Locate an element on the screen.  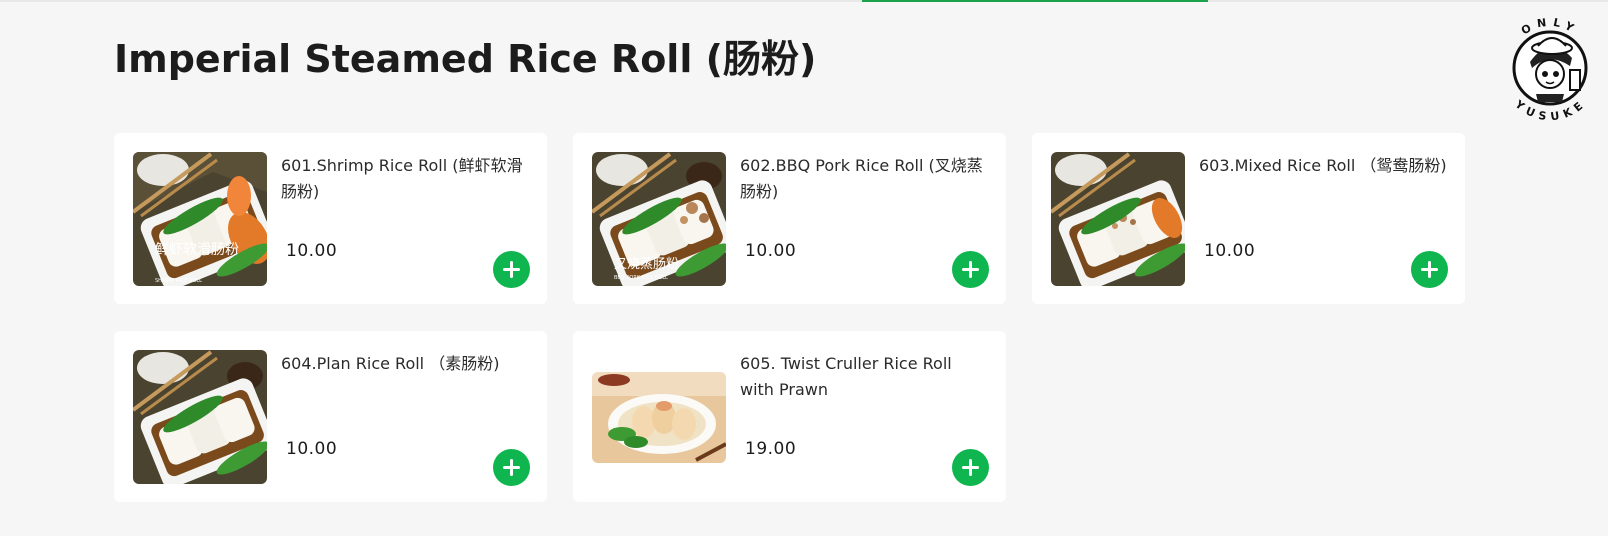
top-tab-bar is located at coordinates (804, 1).